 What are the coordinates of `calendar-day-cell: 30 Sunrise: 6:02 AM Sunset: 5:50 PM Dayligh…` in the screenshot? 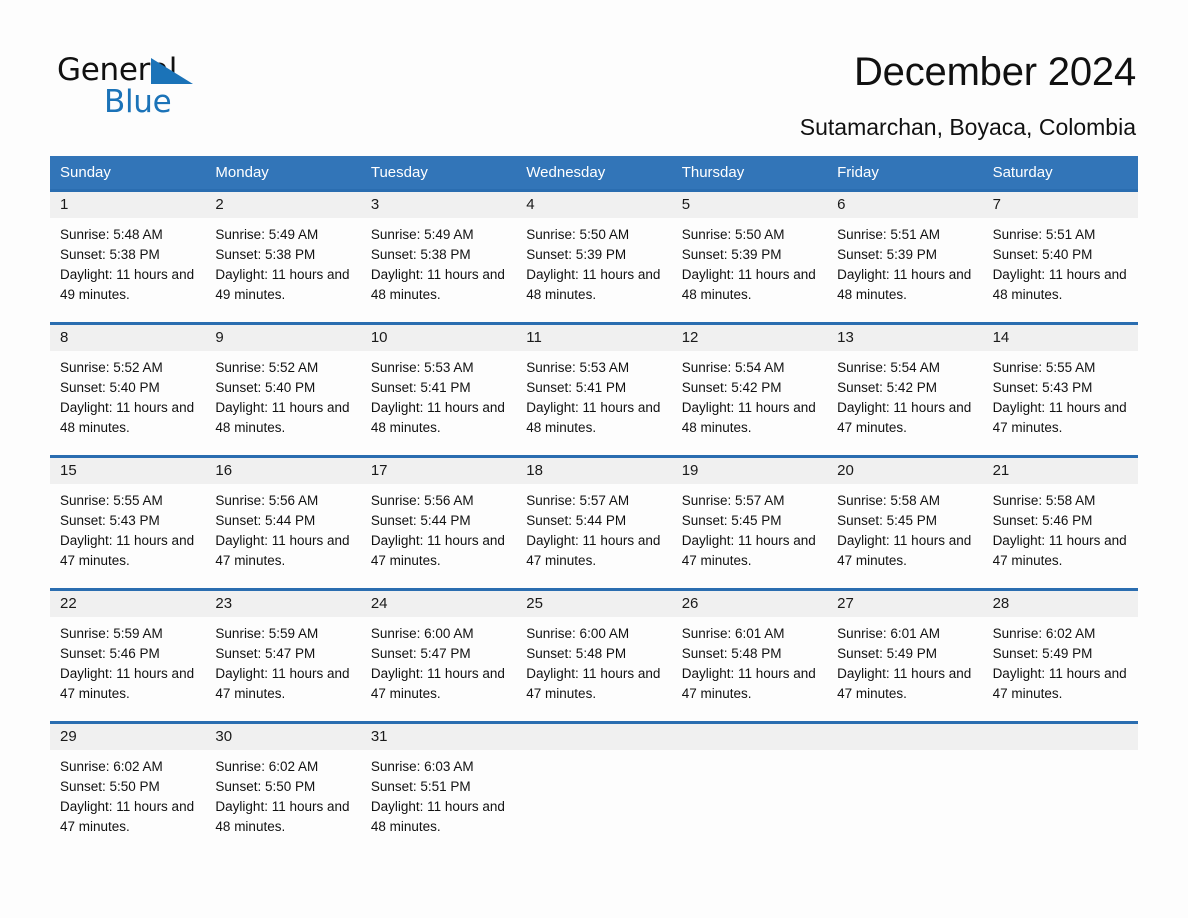 It's located at (283, 784).